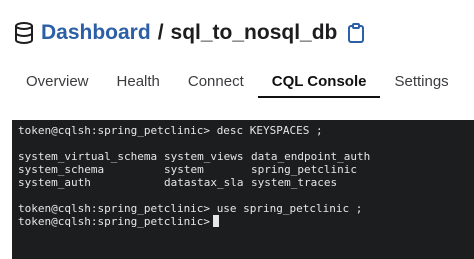 The height and width of the screenshot is (259, 474). Describe the element at coordinates (356, 33) in the screenshot. I see `clipboard-icon` at that location.